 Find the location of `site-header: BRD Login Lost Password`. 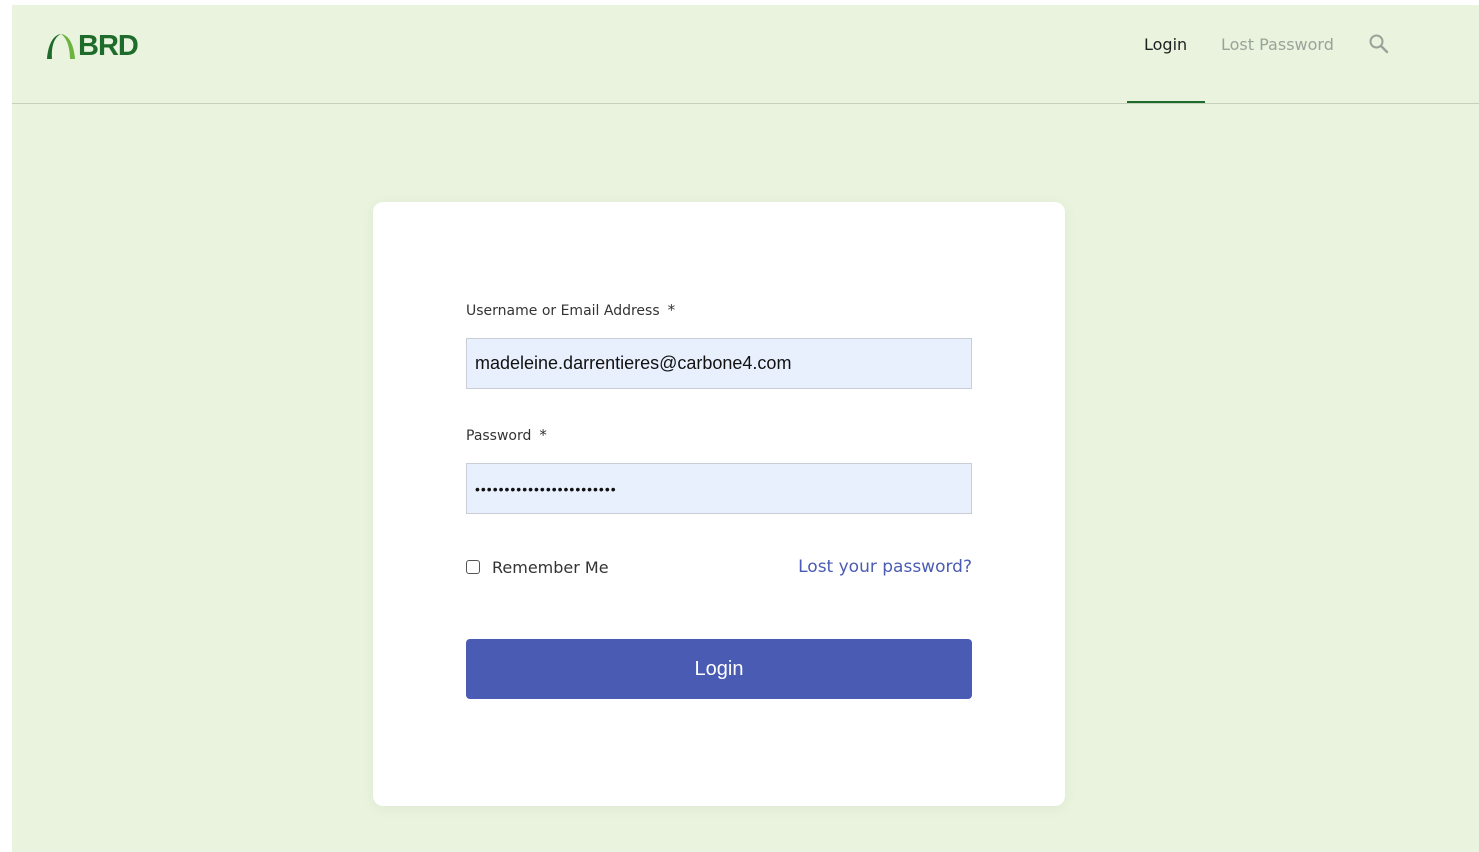

site-header: BRD Login Lost Password is located at coordinates (745, 54).